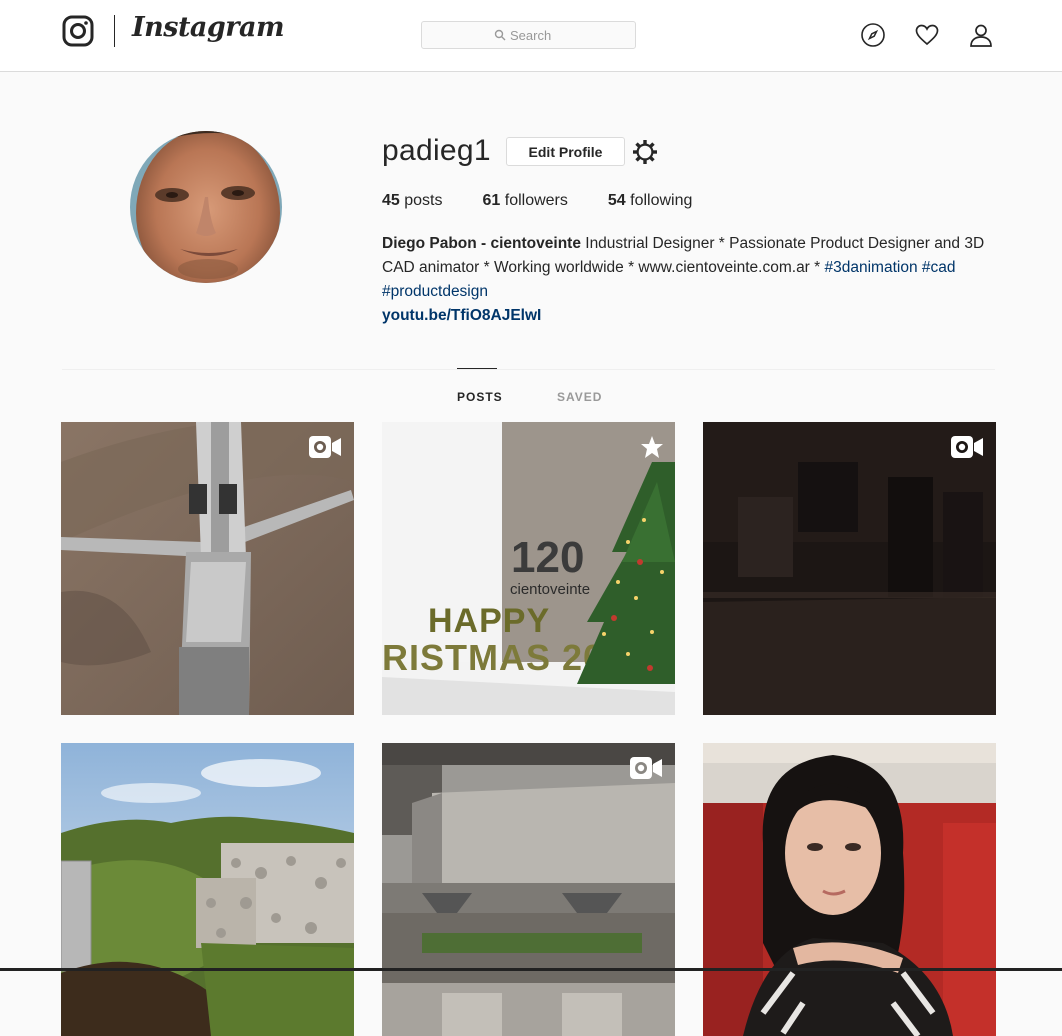 Image resolution: width=1062 pixels, height=1036 pixels. What do you see at coordinates (480, 397) in the screenshot?
I see `tab-posts: POSTS` at bounding box center [480, 397].